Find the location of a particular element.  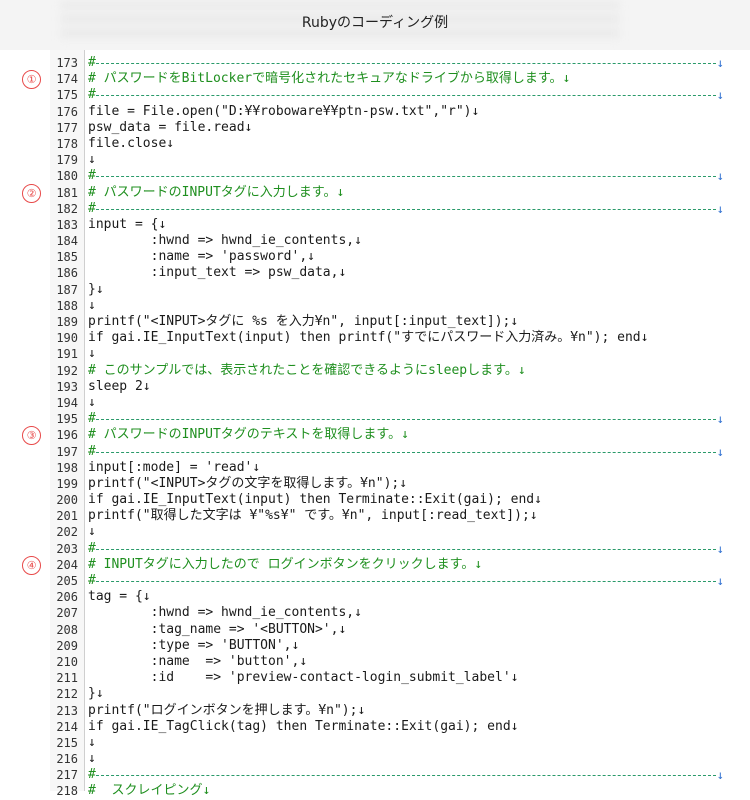

code-line: 206 tag = {↓ is located at coordinates (375, 597).